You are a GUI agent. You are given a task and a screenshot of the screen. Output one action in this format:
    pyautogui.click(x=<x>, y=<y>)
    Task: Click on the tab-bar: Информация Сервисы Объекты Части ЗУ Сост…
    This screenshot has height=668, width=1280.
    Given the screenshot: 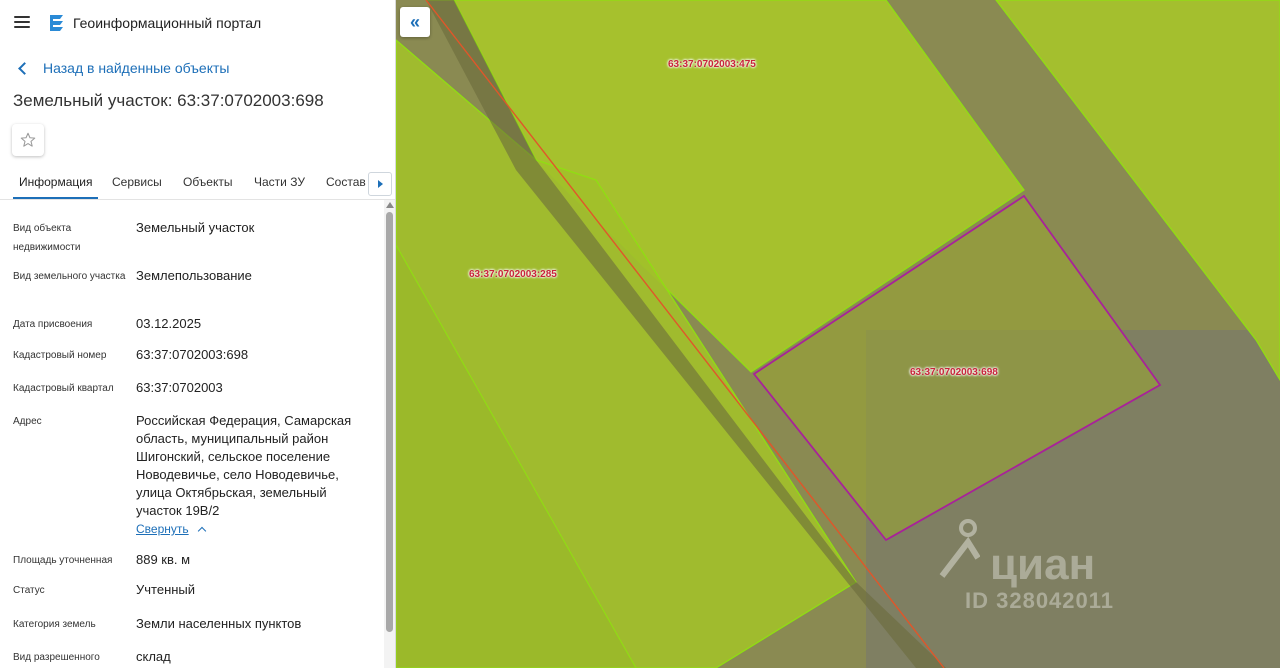 What is the action you would take?
    pyautogui.click(x=197, y=183)
    